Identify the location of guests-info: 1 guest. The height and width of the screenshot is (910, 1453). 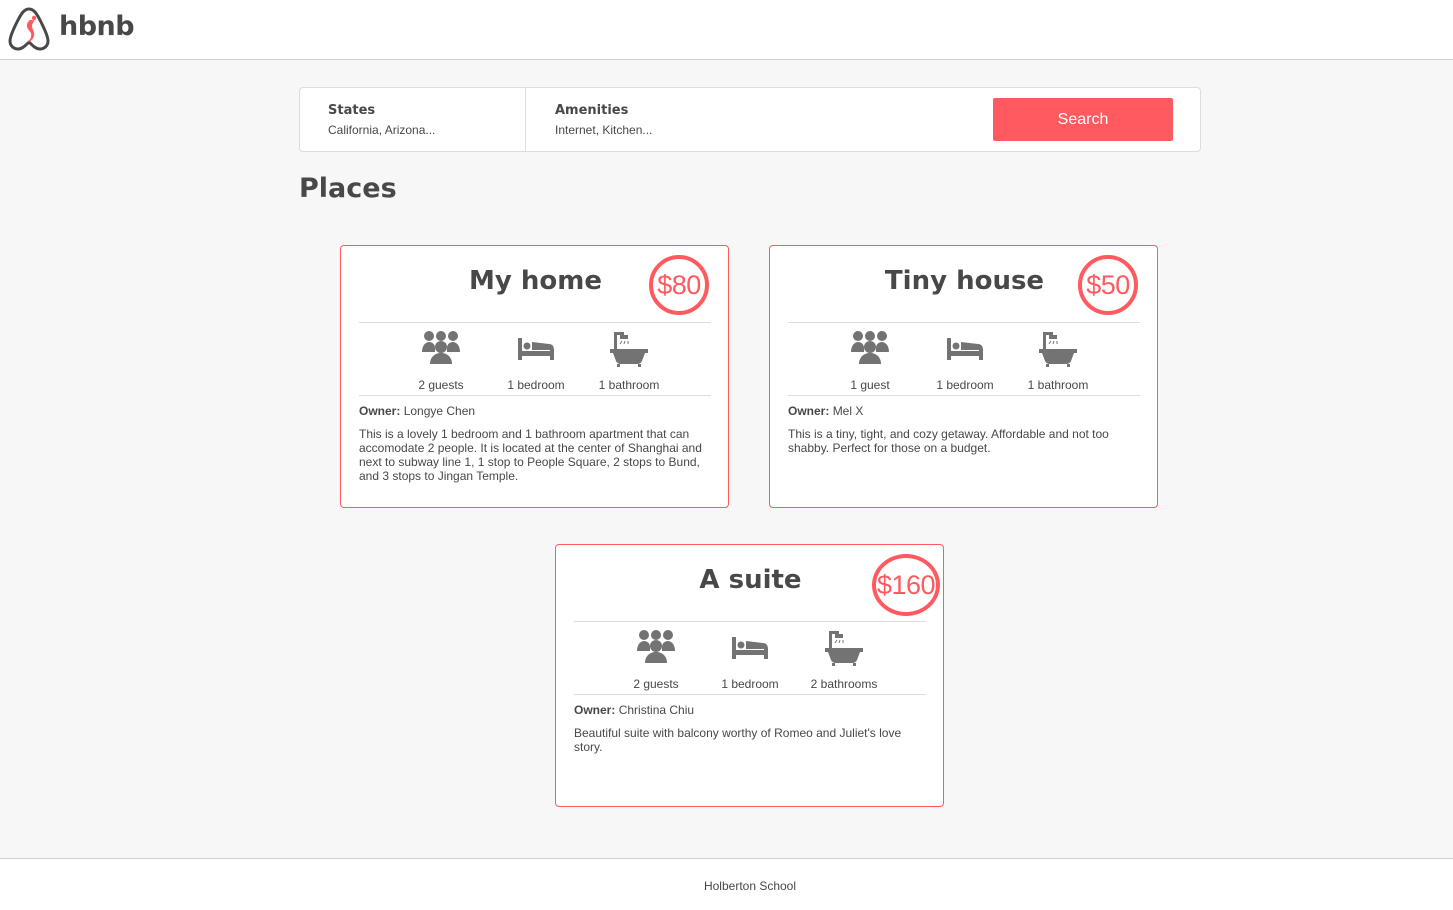
(870, 361).